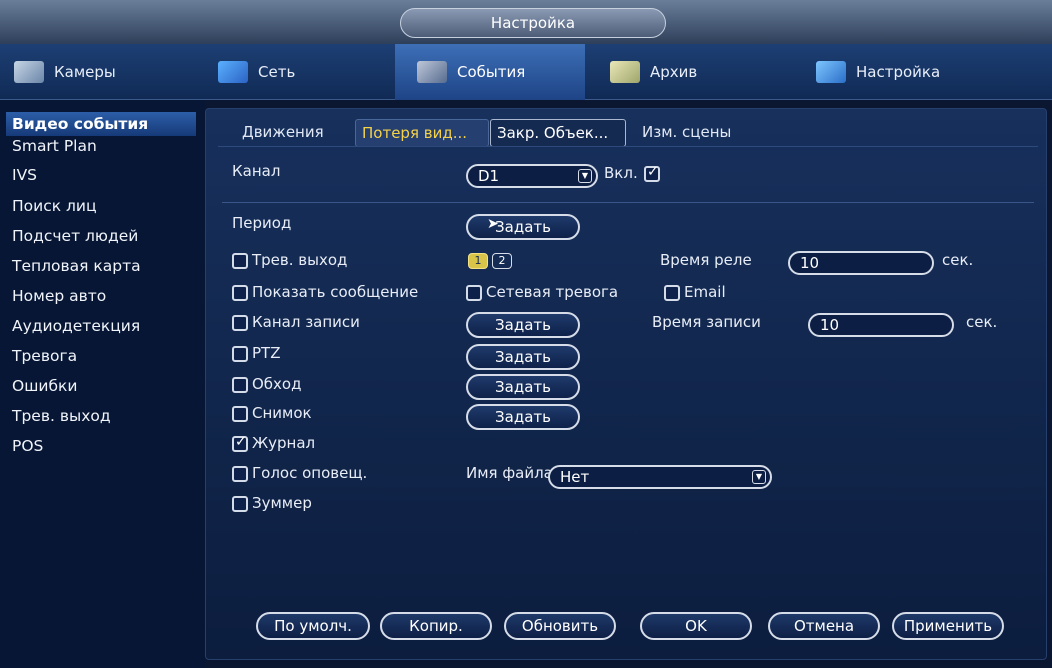 The width and height of the screenshot is (1052, 668). What do you see at coordinates (283, 133) in the screenshot?
I see `subtab-motion: Движения` at bounding box center [283, 133].